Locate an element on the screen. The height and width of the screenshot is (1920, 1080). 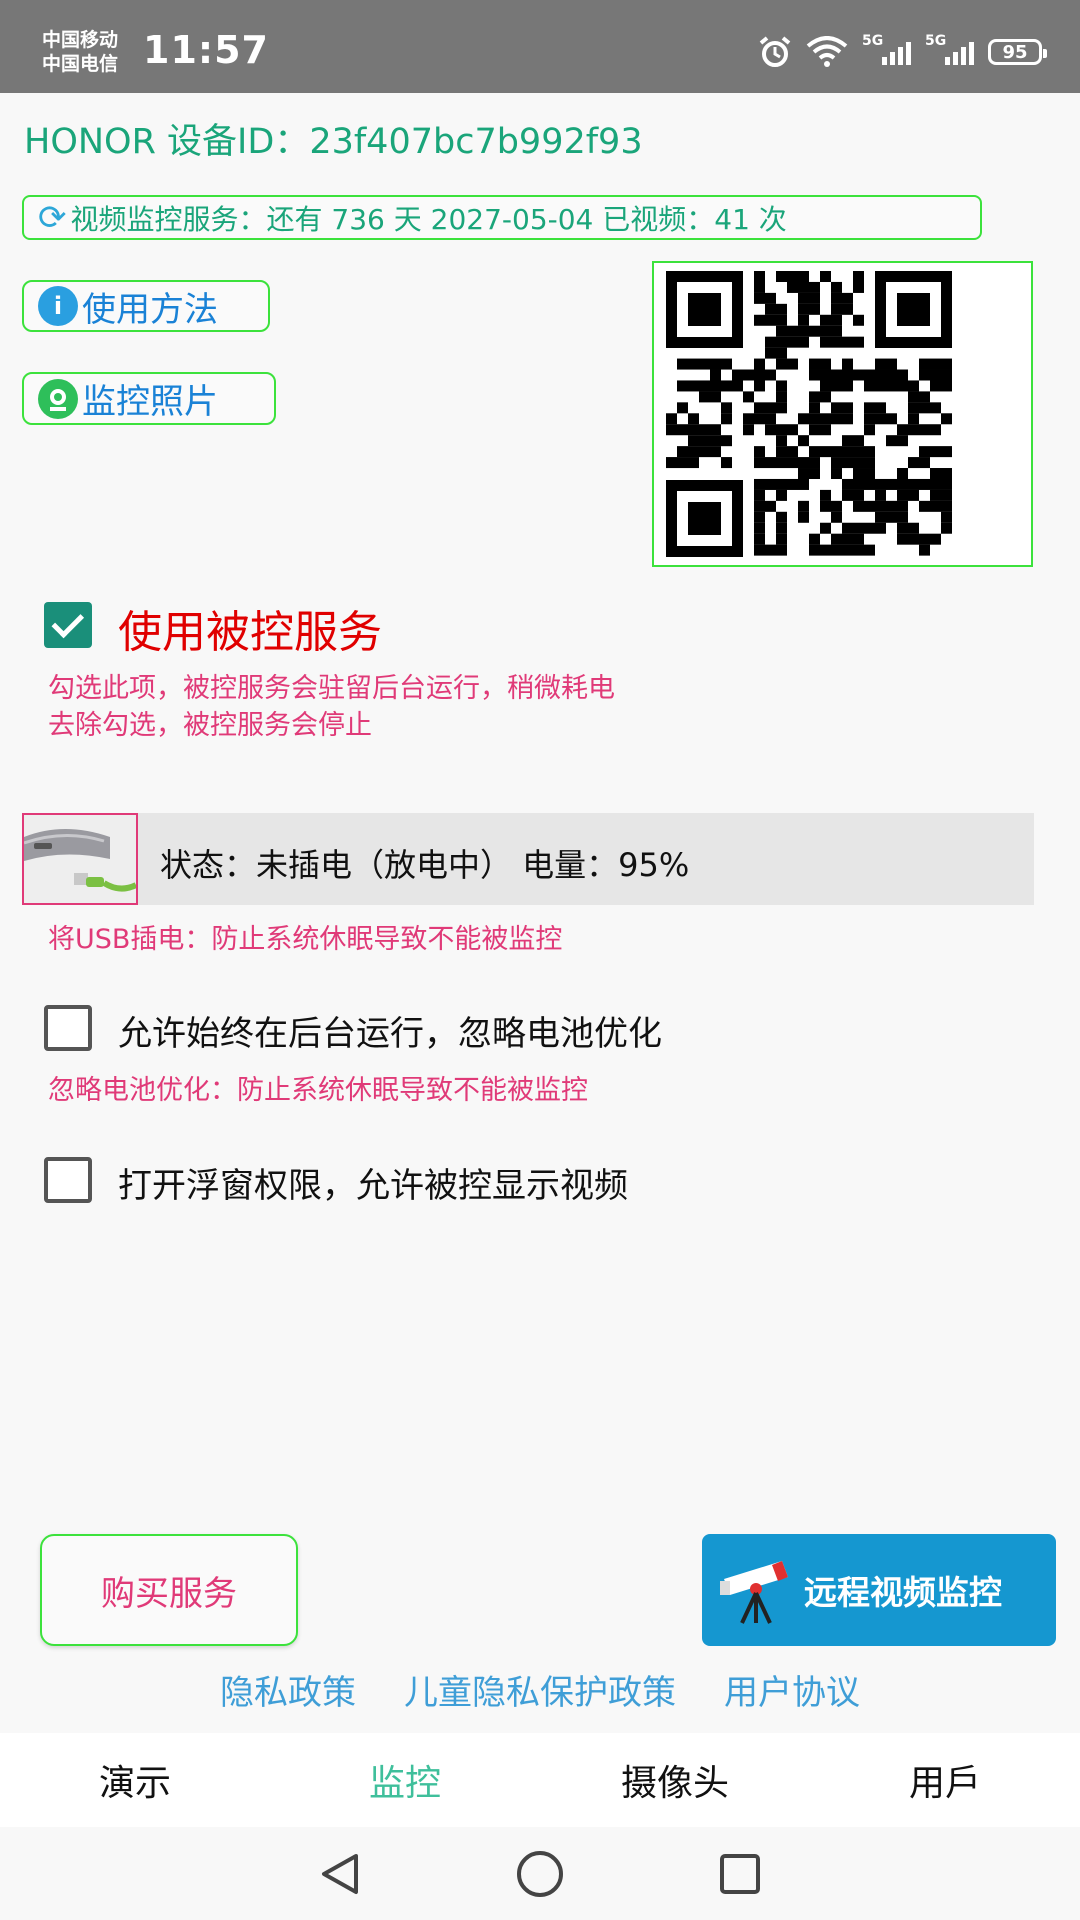
device-id: HONOR 设备ID：23f407bc7b992f93 is located at coordinates (333, 138).